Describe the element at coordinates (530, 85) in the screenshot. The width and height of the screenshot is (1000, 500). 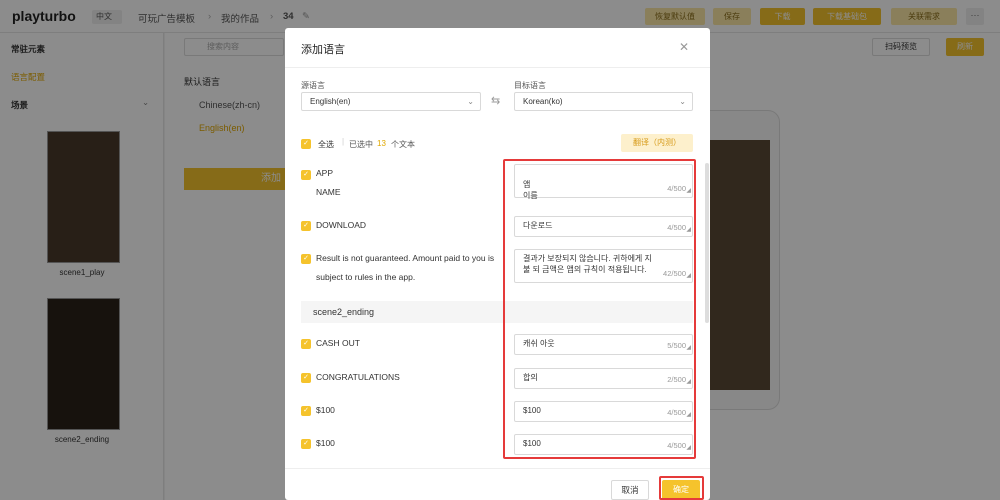
I see `target-language-label: 目标语言` at that location.